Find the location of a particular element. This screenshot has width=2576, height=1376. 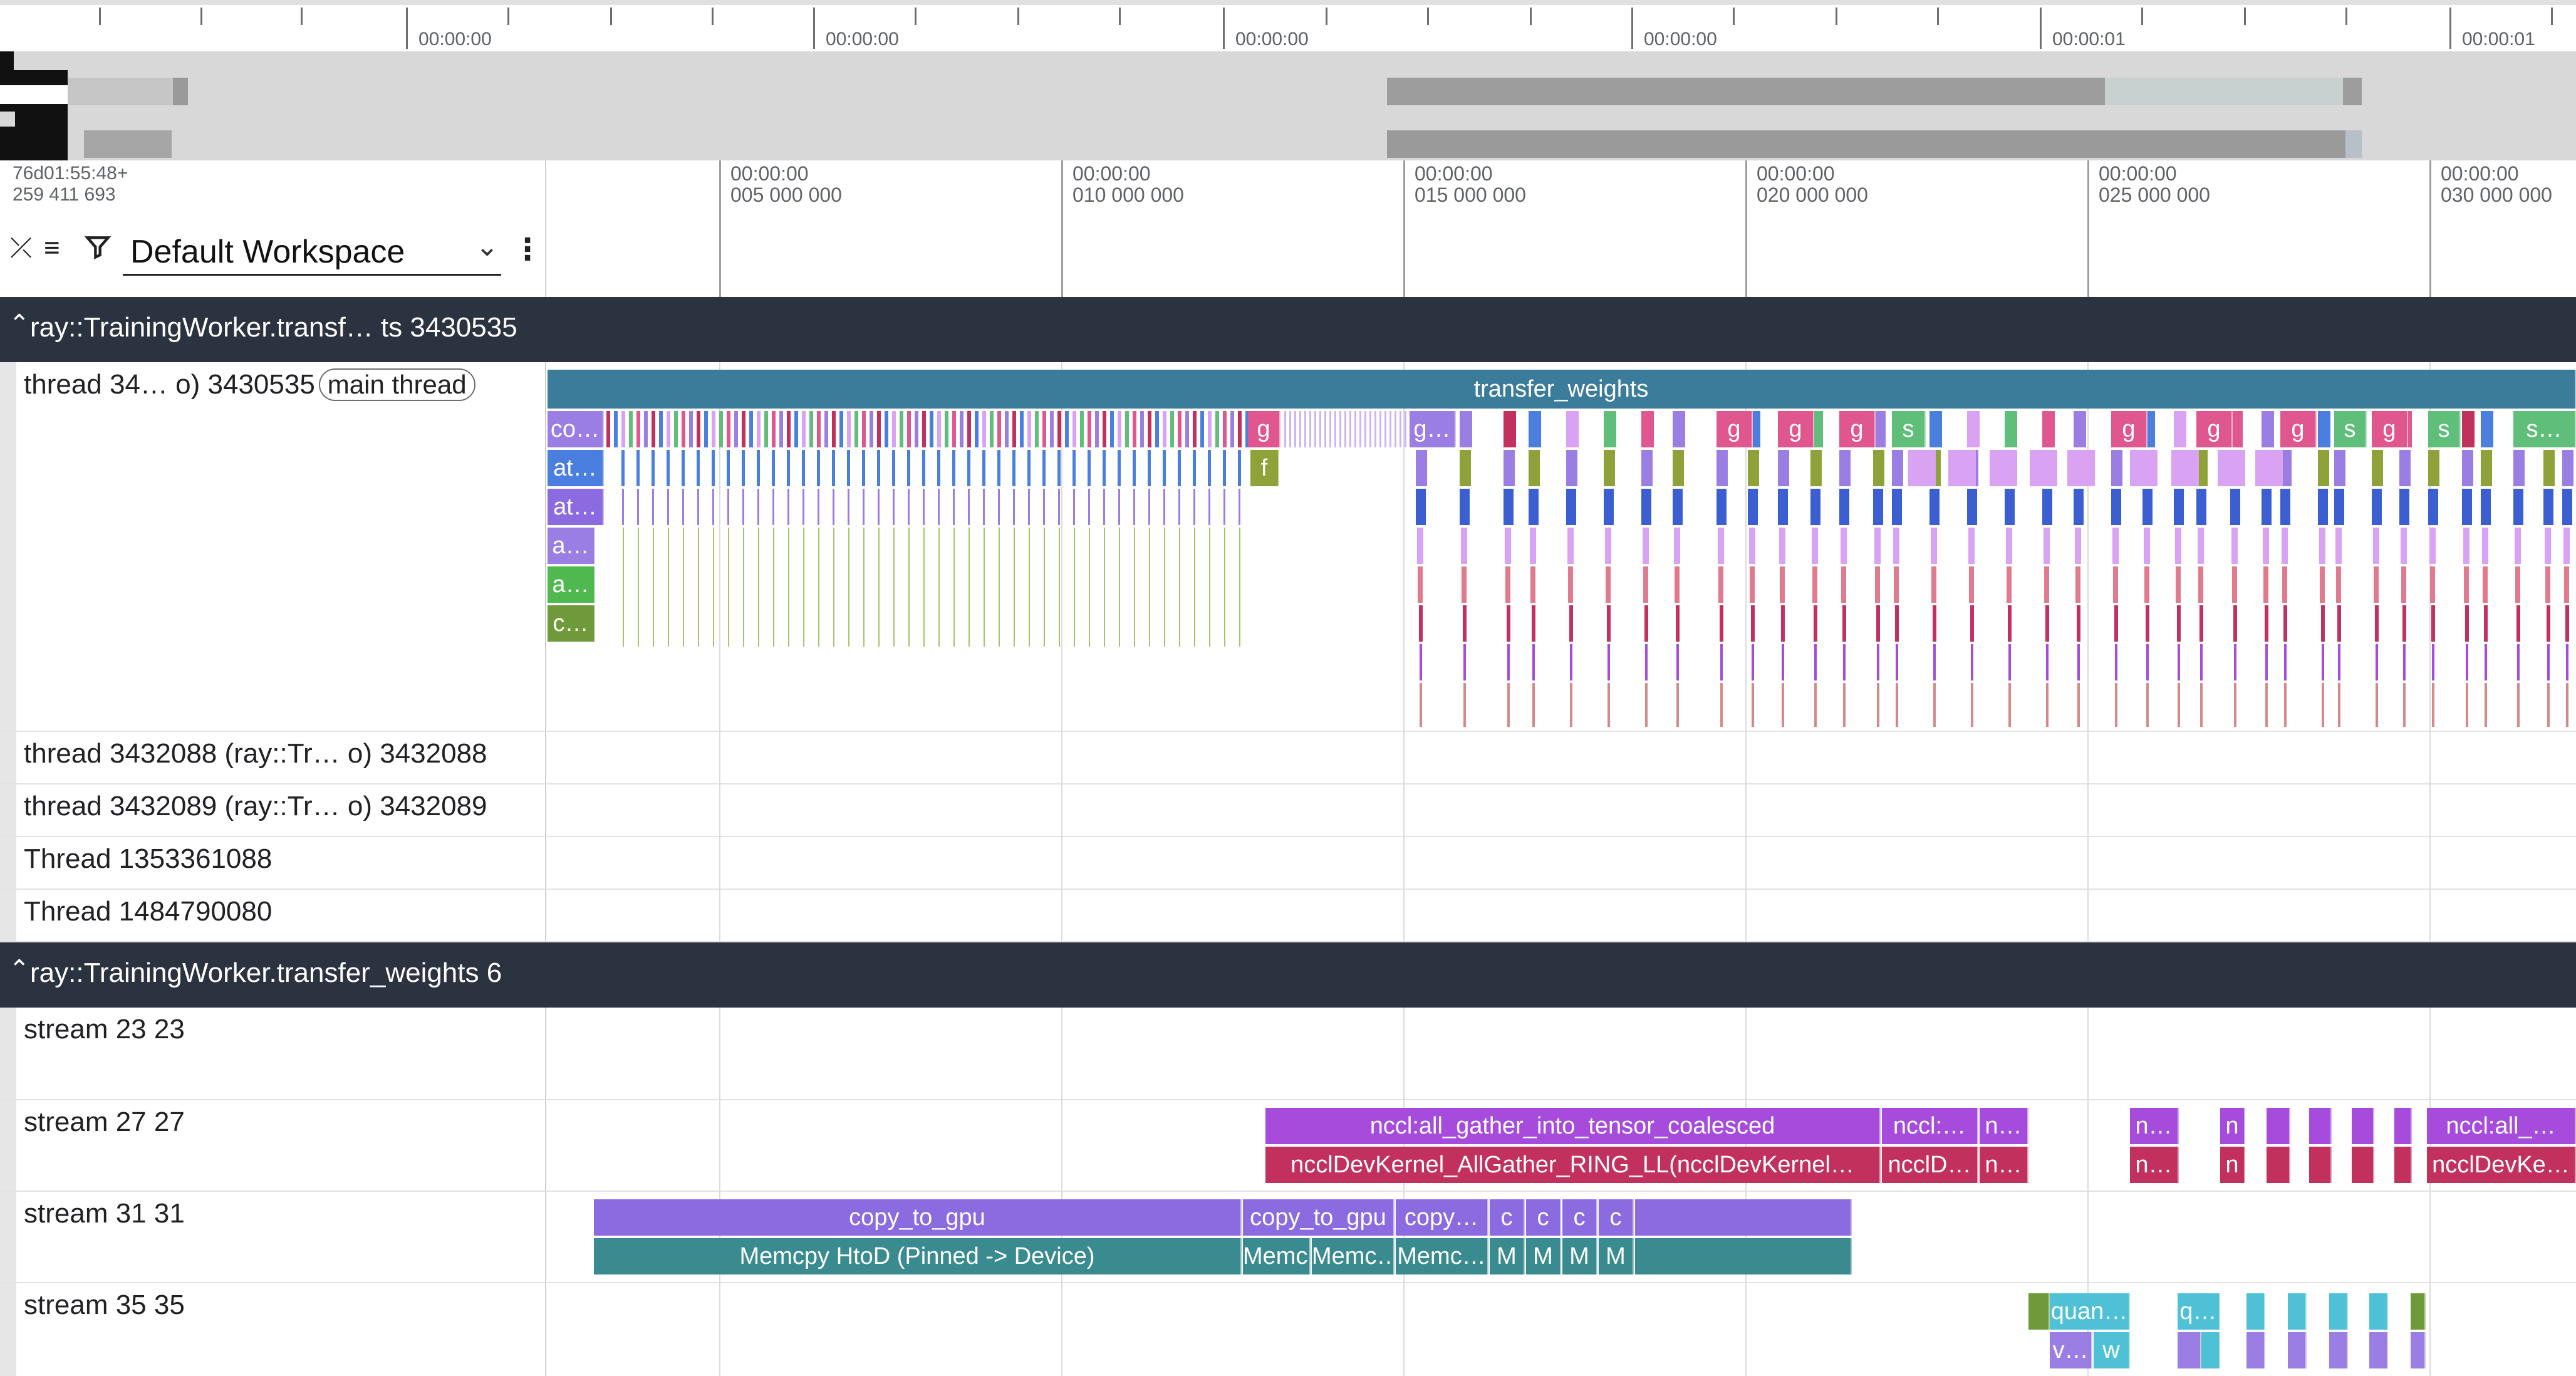

track-thread: Thread 1484790080 is located at coordinates (1288, 916).